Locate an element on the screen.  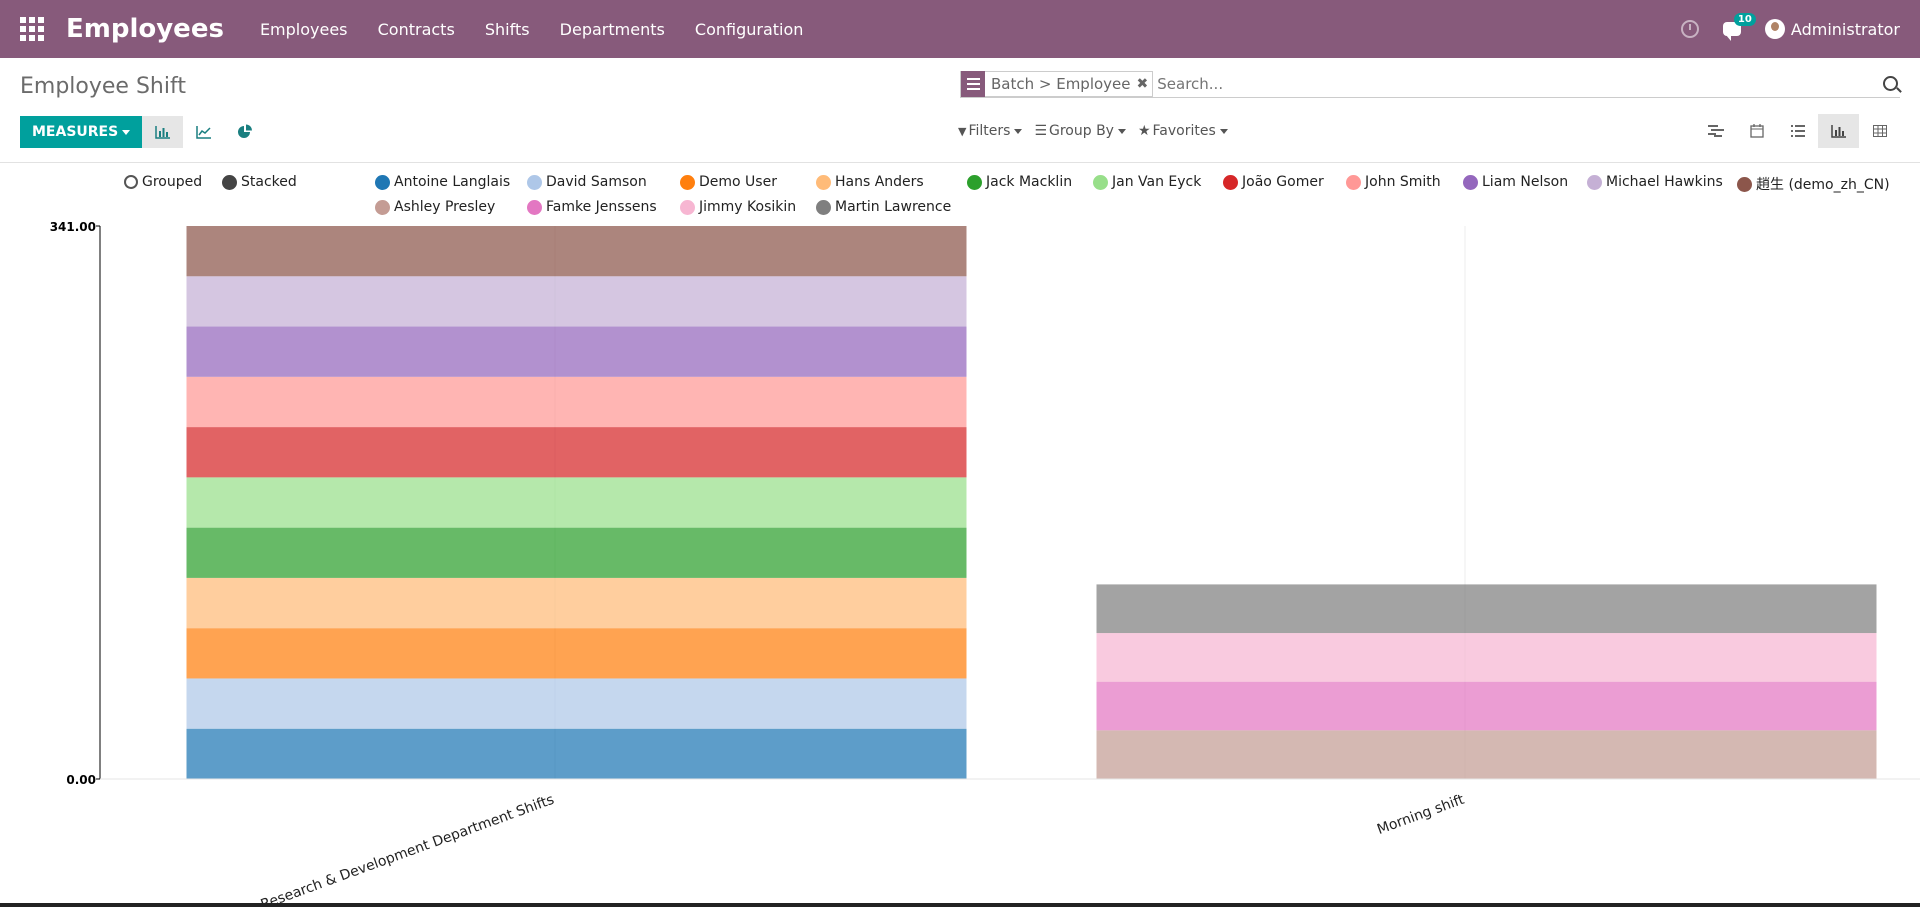
x-tick-label: Research & Development Department Shifts is located at coordinates (408, 849).